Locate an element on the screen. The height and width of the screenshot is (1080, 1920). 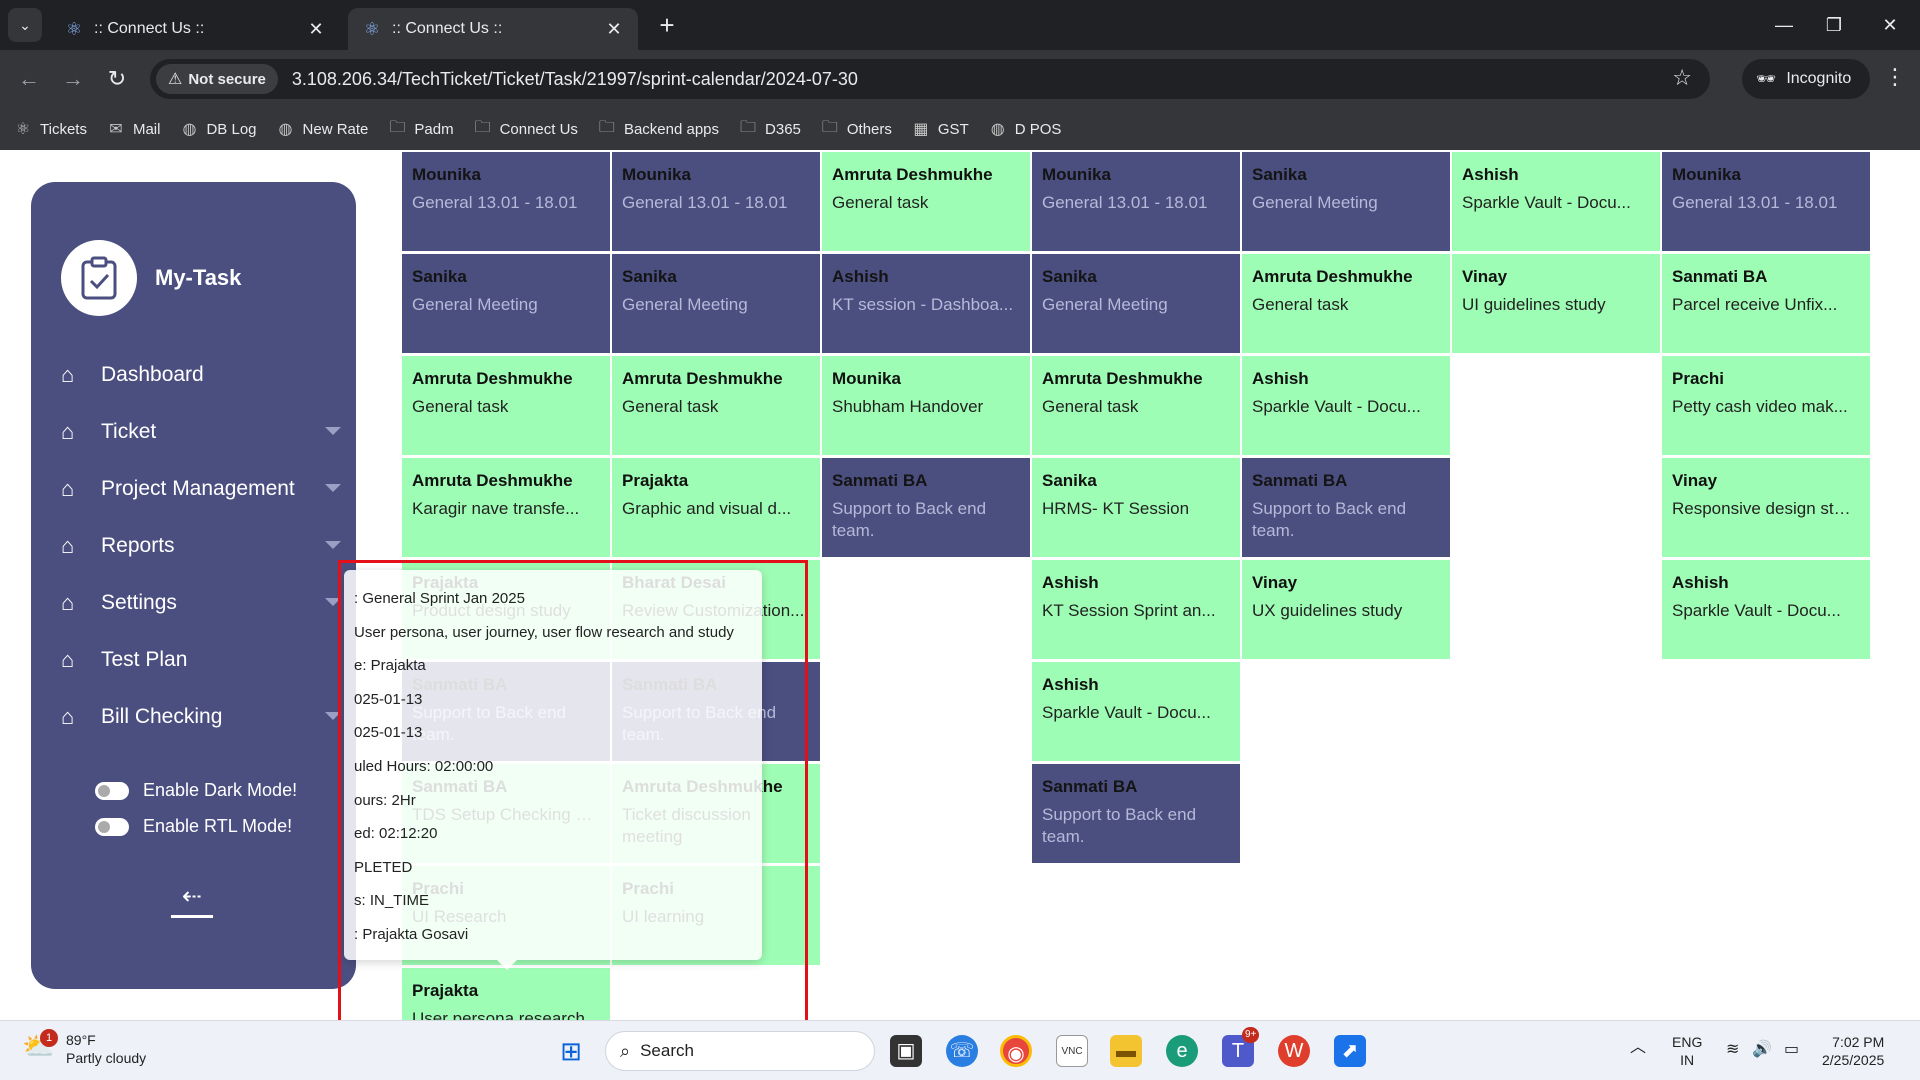
maps-app-icon: ⬈ is located at coordinates (1350, 1051).